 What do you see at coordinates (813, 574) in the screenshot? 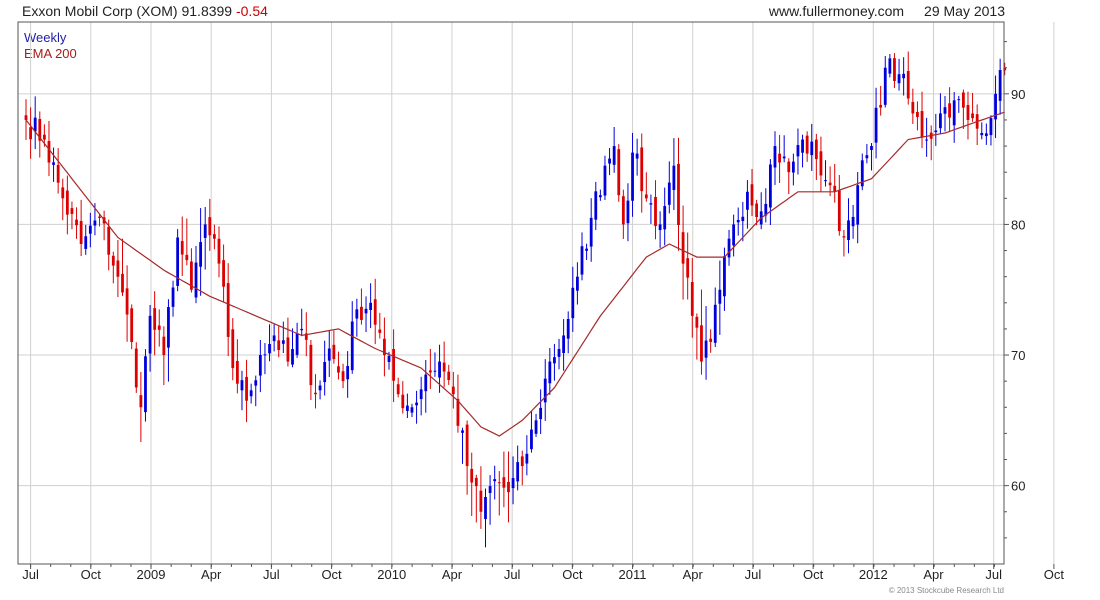
I see `x-tick-label: Oct` at bounding box center [813, 574].